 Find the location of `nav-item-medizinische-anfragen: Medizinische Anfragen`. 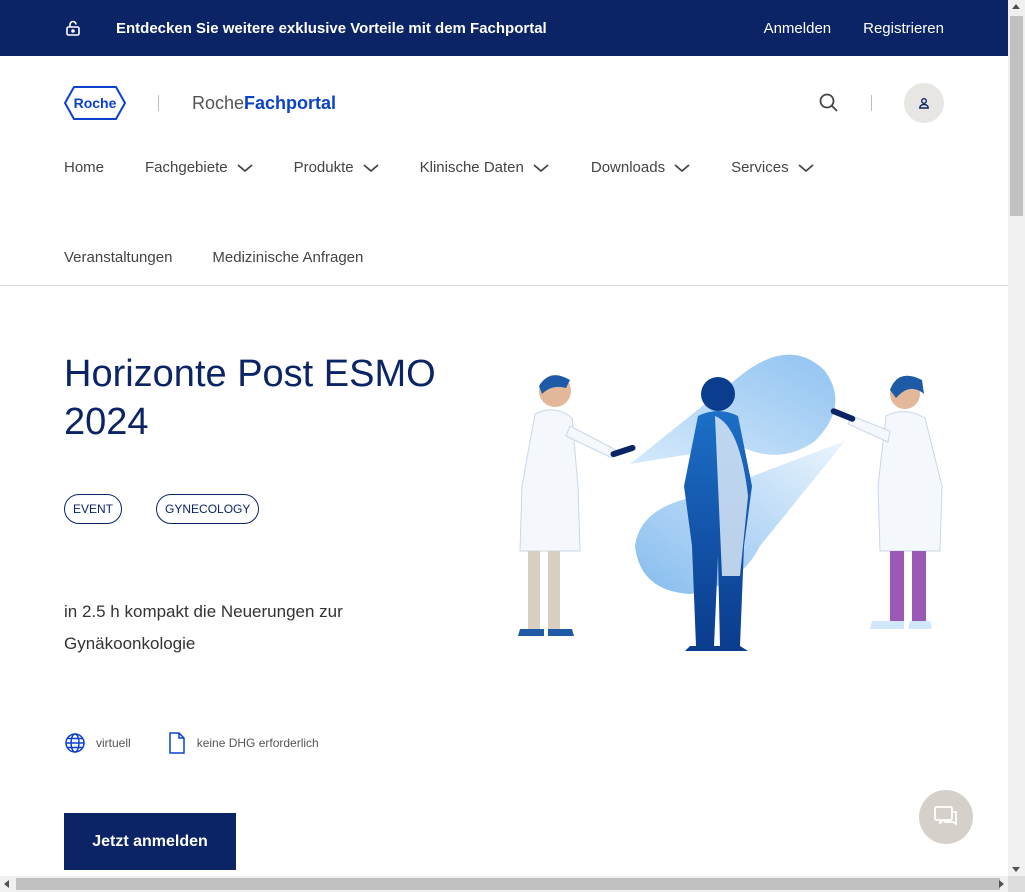

nav-item-medizinische-anfragen: Medizinische Anfragen is located at coordinates (287, 257).